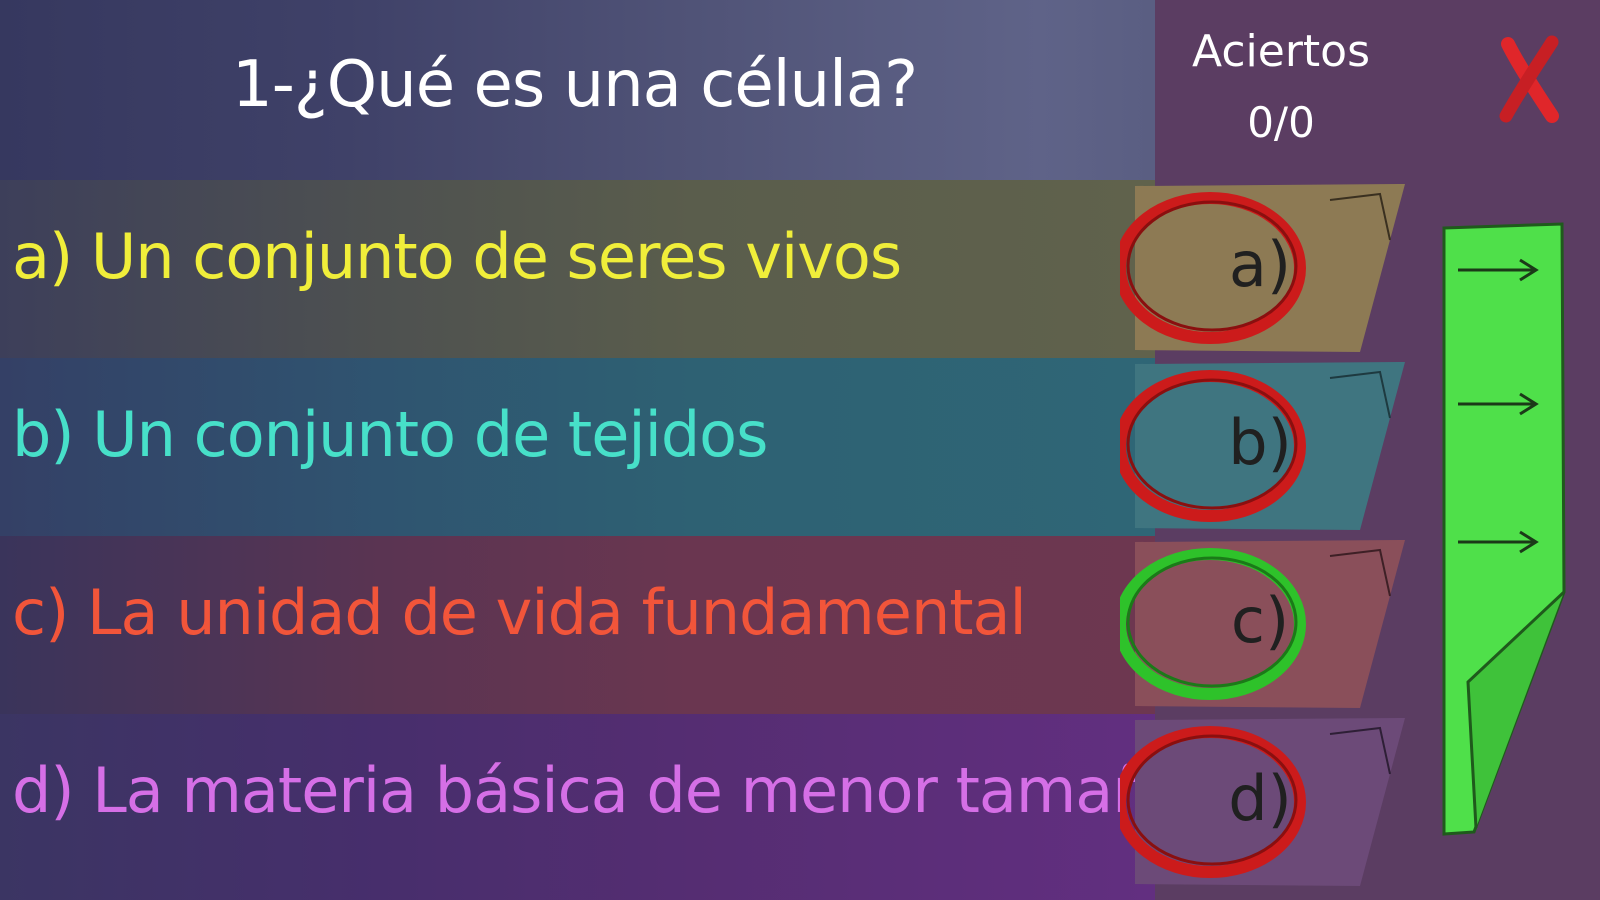 This screenshot has width=1600, height=900. I want to click on close-x-icon, so click(1529, 79).